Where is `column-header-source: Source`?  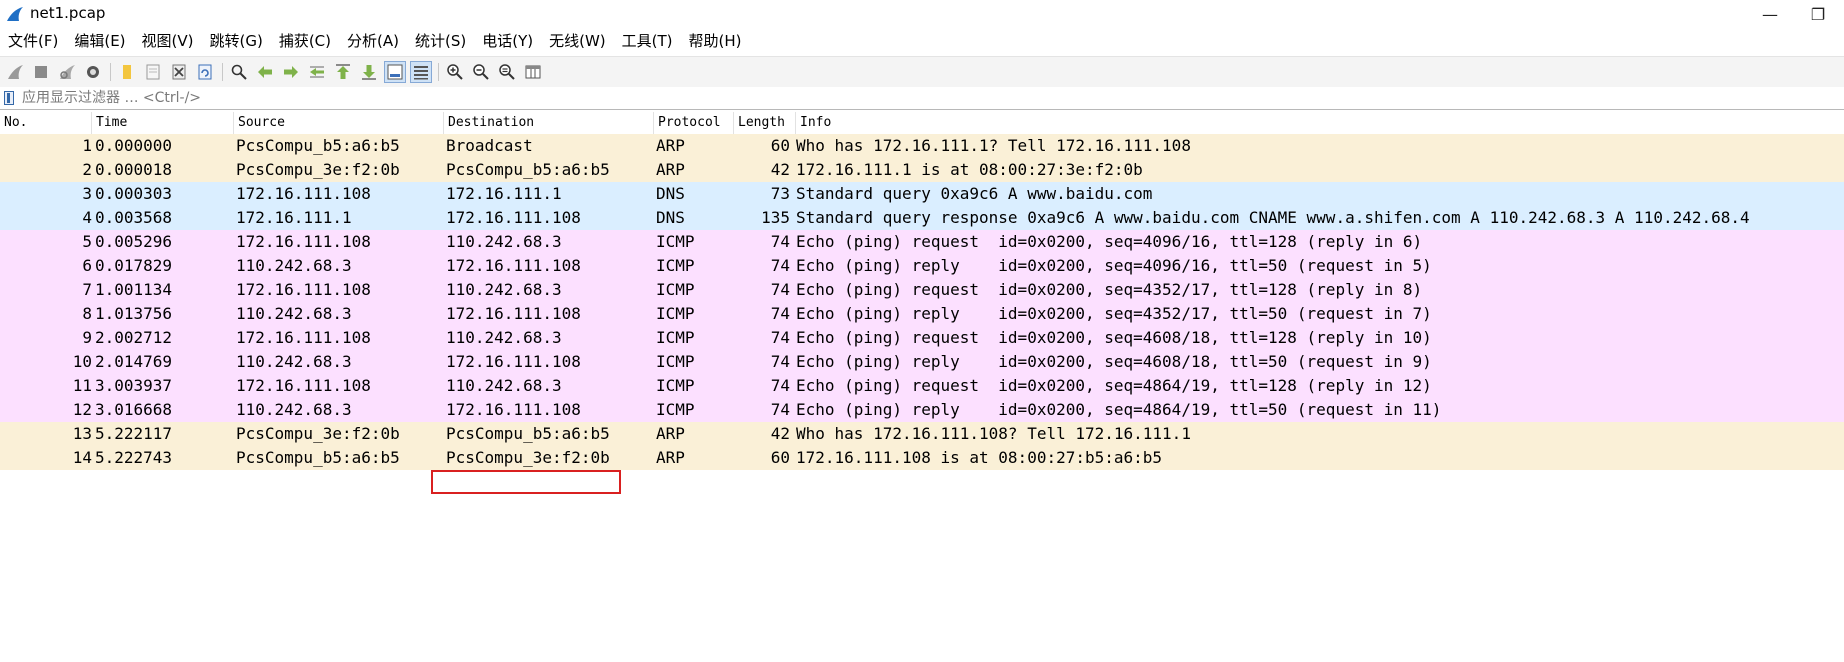 column-header-source: Source is located at coordinates (339, 123).